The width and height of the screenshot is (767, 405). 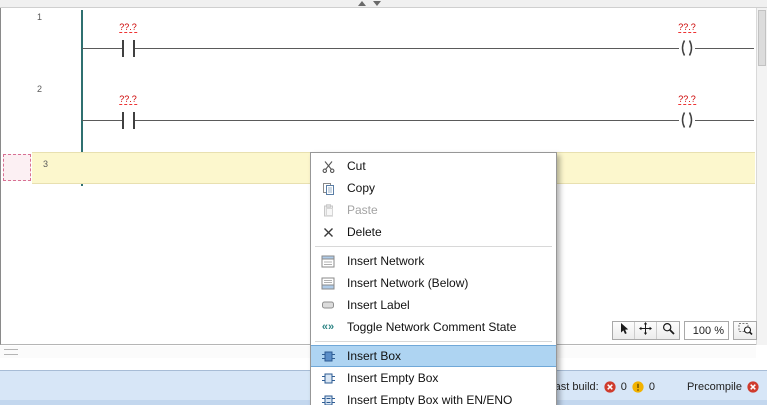 I want to click on error-count: 0, so click(x=623, y=387).